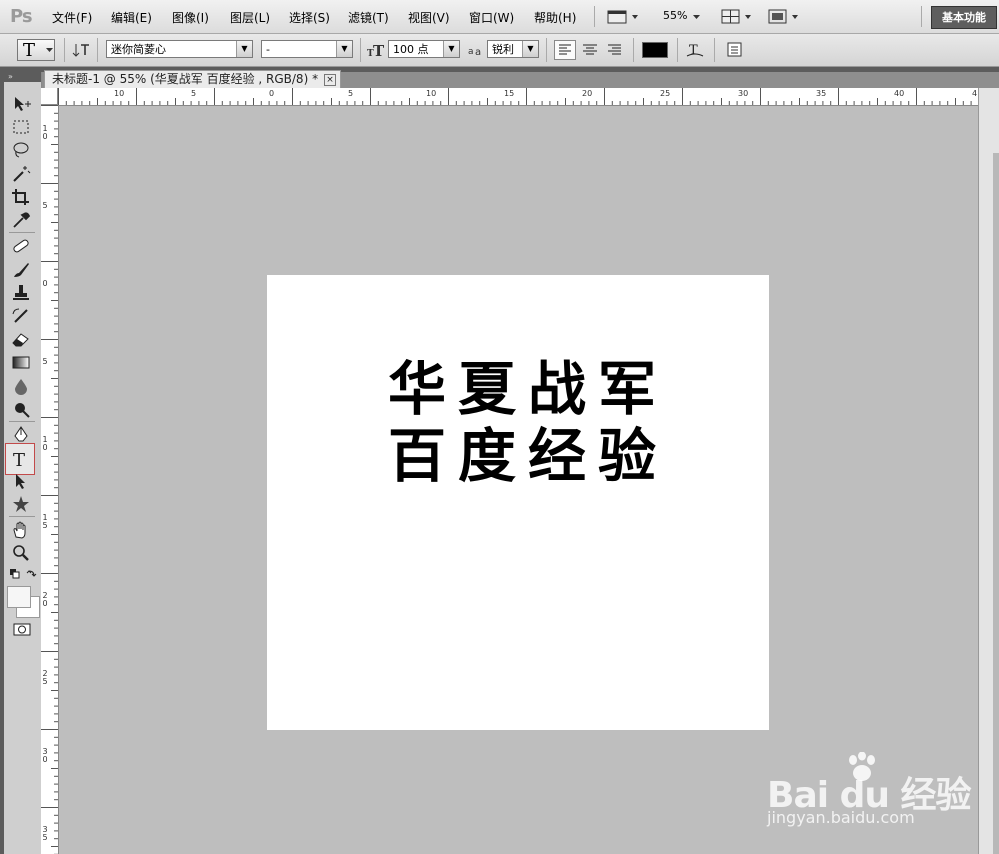 Image resolution: width=999 pixels, height=854 pixels. Describe the element at coordinates (45, 521) in the screenshot. I see `ruler-label: 1 5` at that location.